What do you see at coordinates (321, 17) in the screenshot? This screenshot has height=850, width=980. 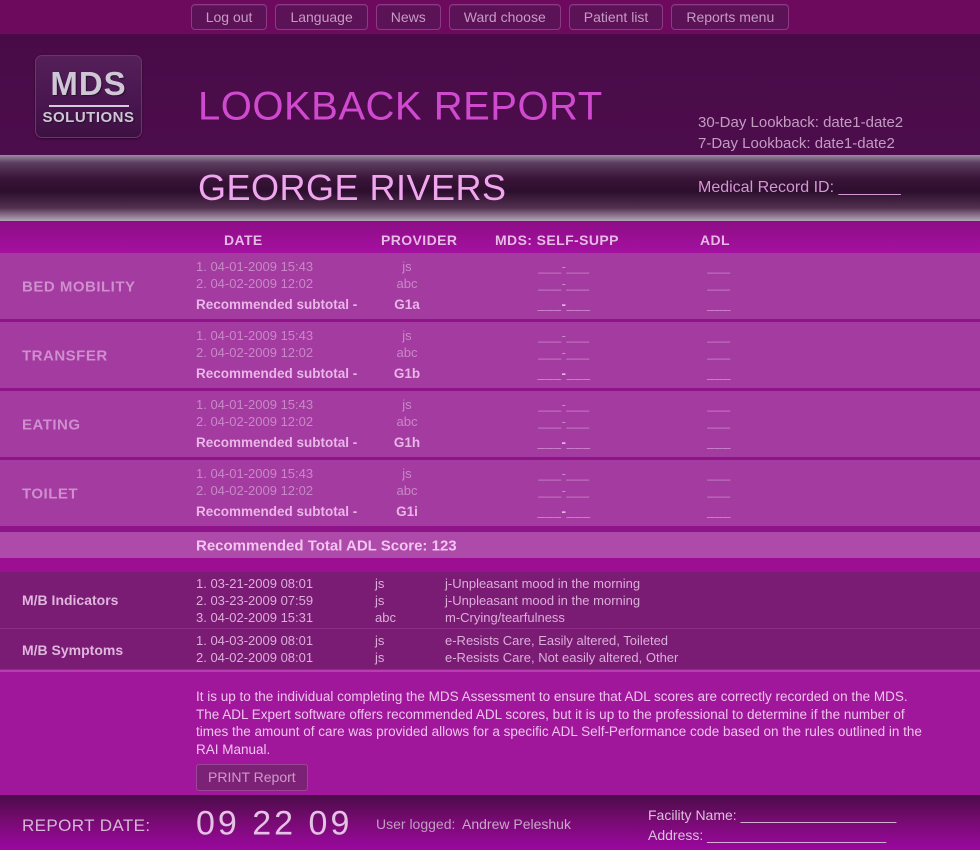 I see `nav-language: Language` at bounding box center [321, 17].